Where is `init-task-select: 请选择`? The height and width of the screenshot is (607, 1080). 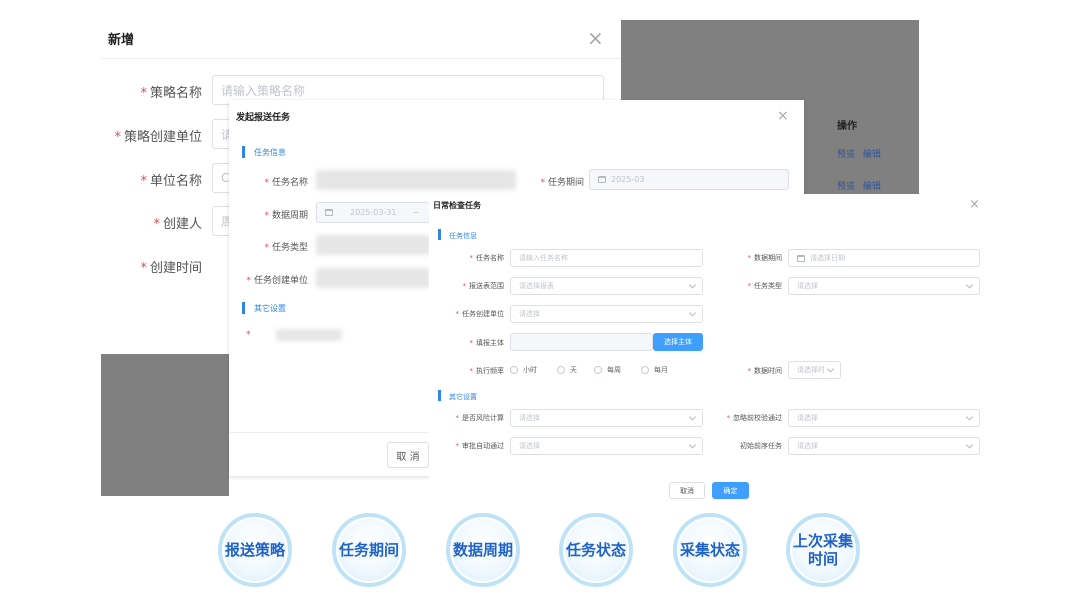 init-task-select: 请选择 is located at coordinates (884, 446).